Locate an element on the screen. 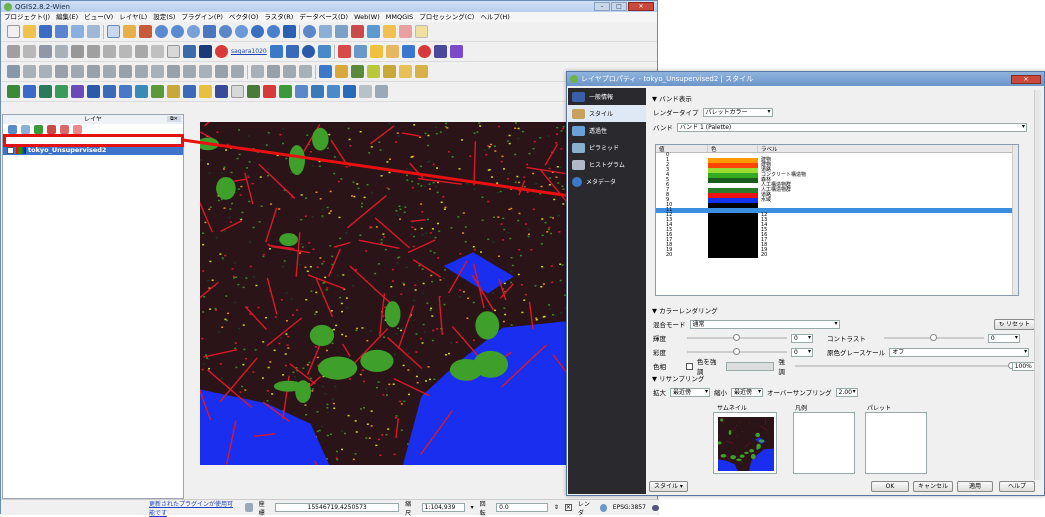 The width and height of the screenshot is (1045, 517). content-scrollbar is located at coordinates (1037, 285).